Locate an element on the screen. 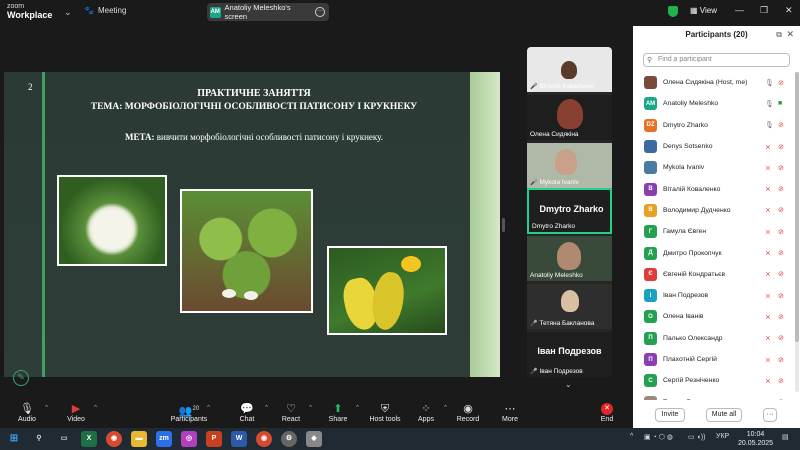 The height and width of the screenshot is (450, 800). participant-row: В Володимир Дудченко ⨯ ⊘ is located at coordinates (713, 210).